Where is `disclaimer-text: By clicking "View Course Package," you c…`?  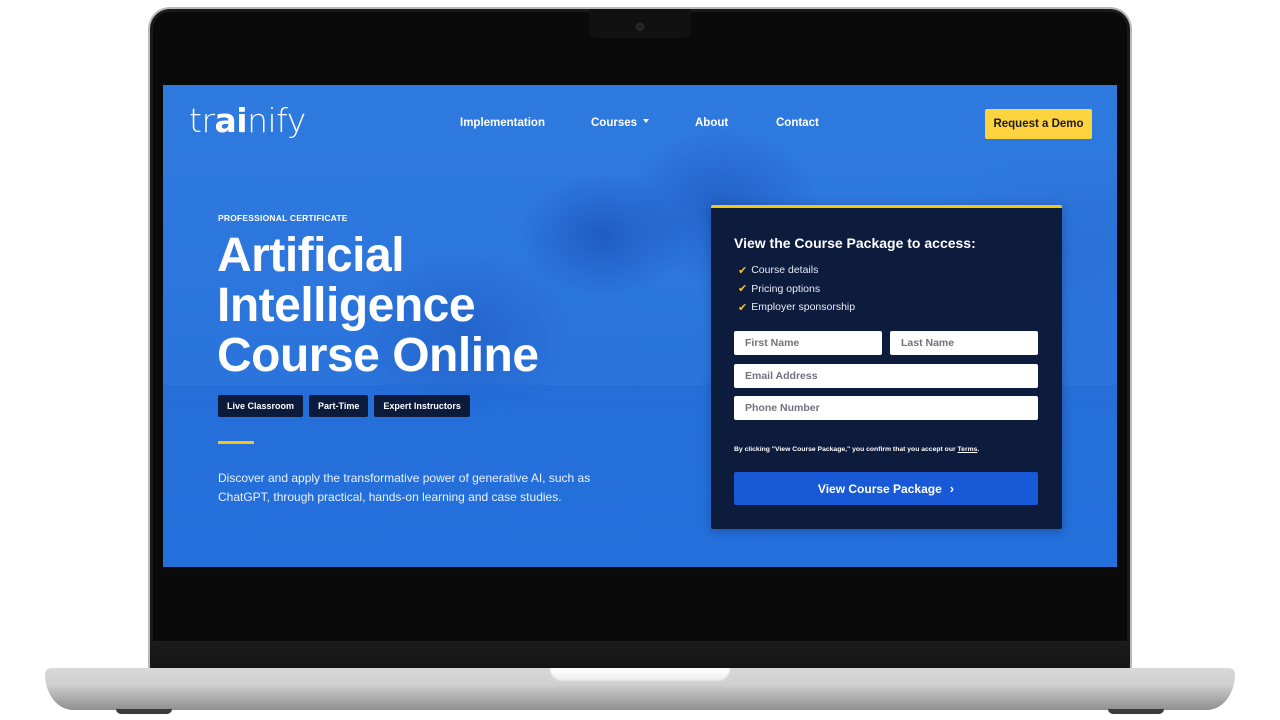
disclaimer-text: By clicking "View Course Package," you c… is located at coordinates (846, 449).